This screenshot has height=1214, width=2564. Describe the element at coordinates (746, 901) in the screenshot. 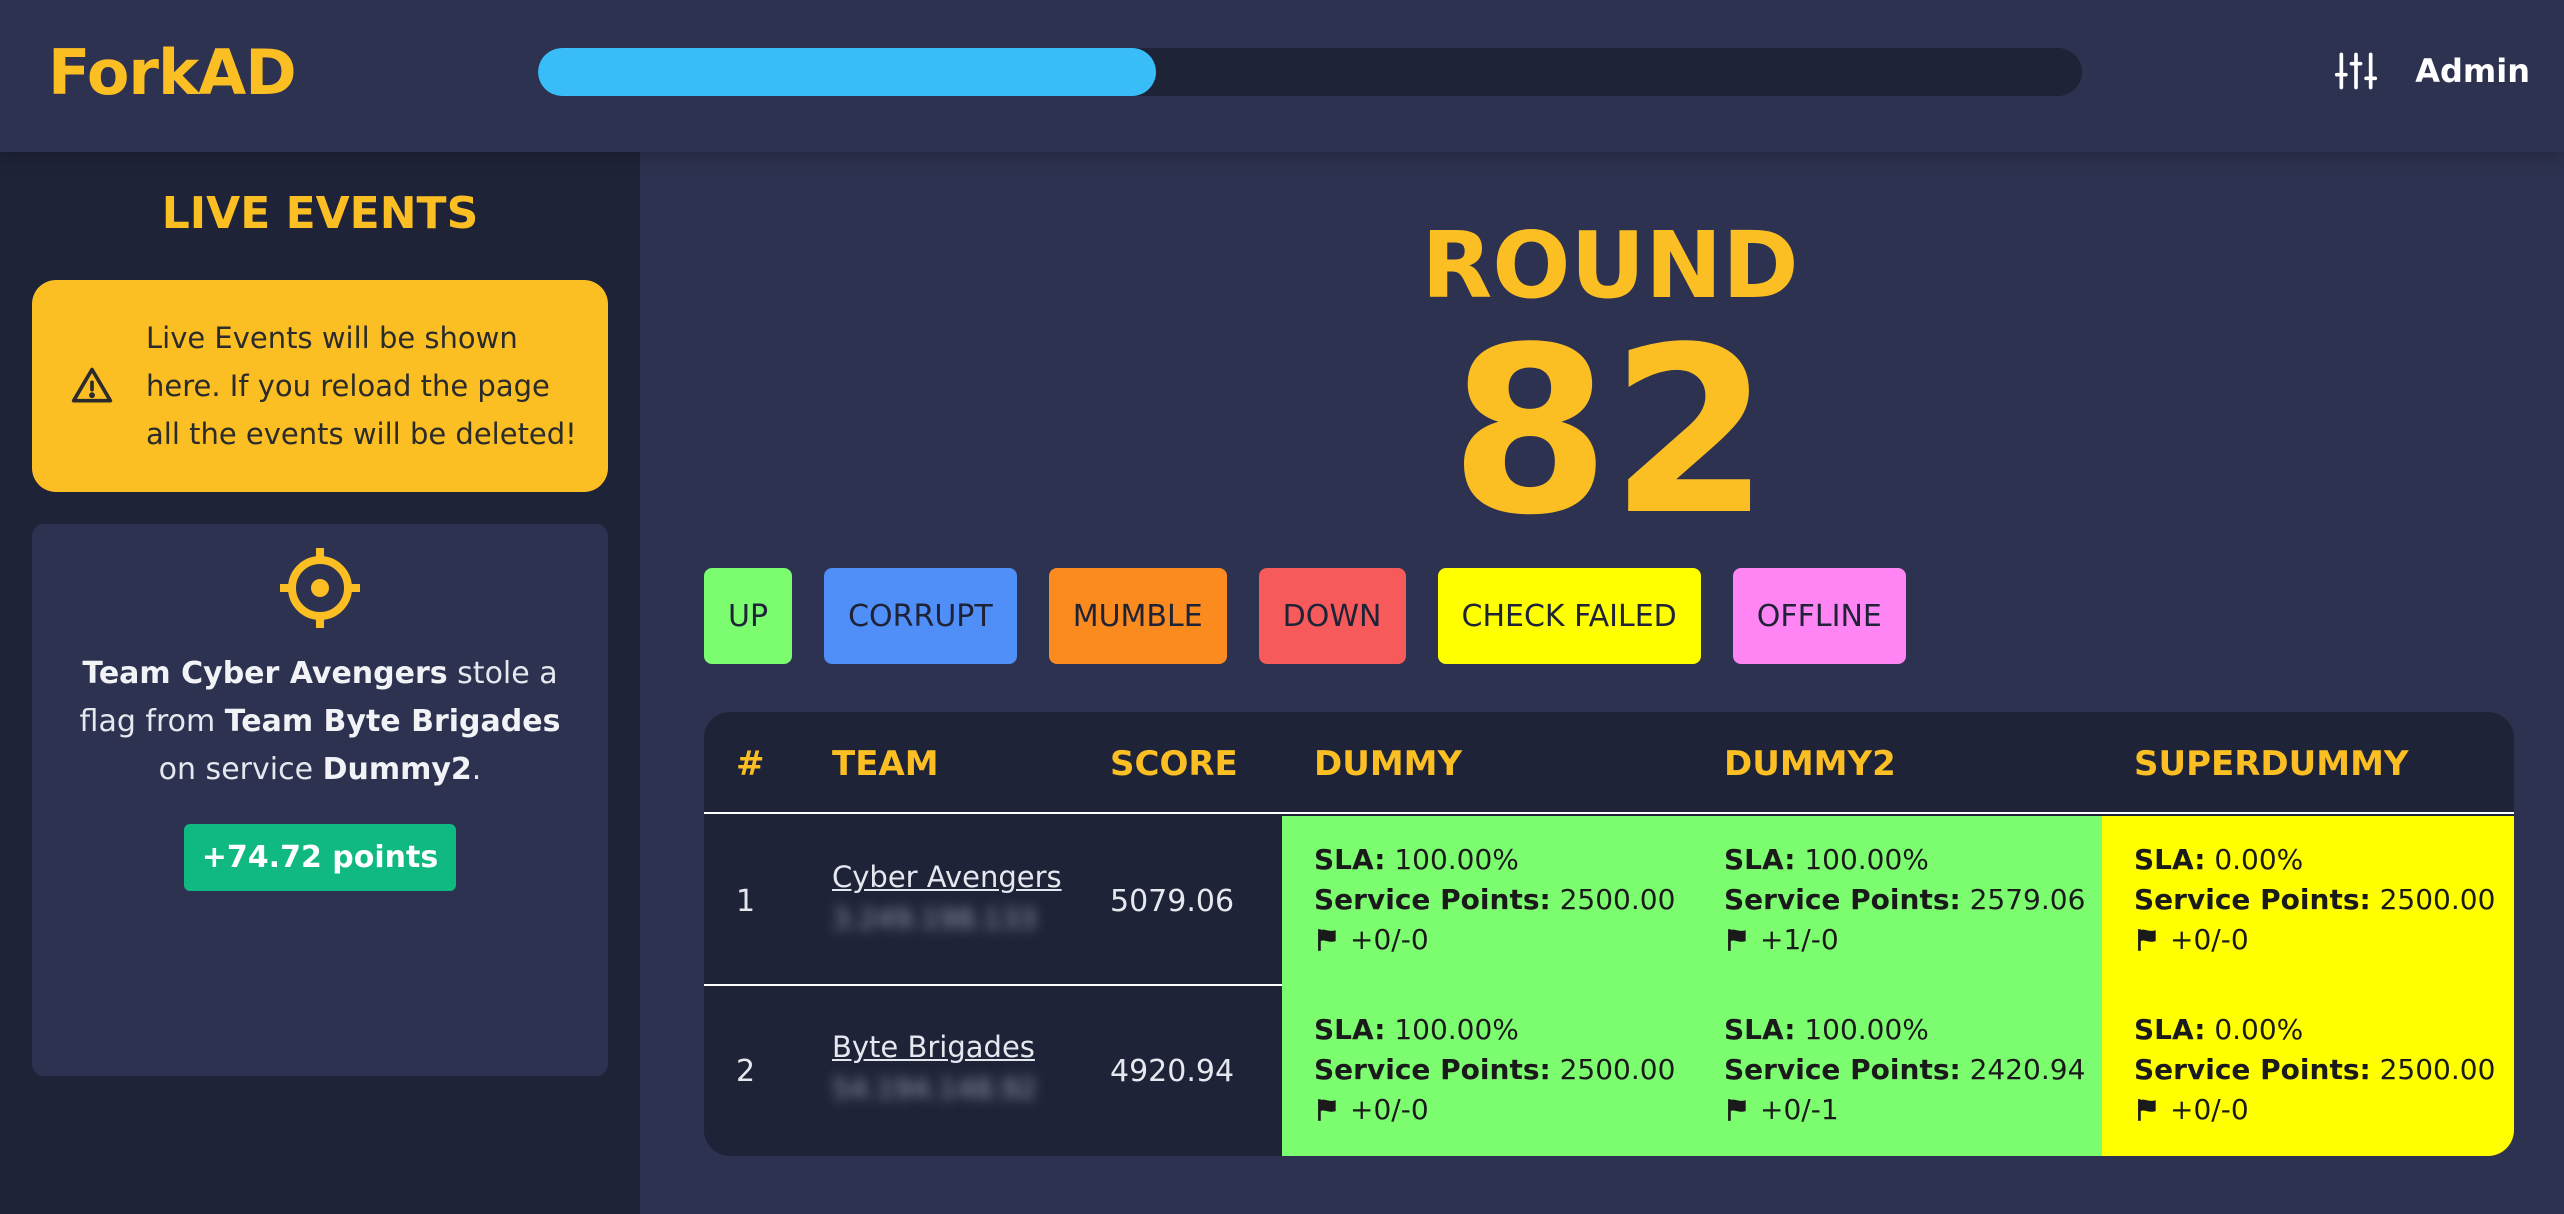

I see `rank-cell: 1` at that location.